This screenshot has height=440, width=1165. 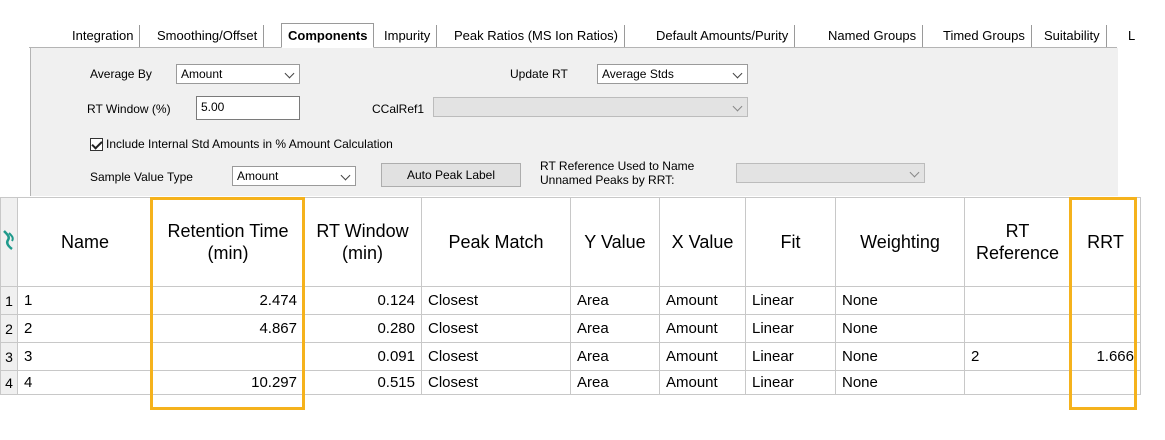 I want to click on sample-value-type-dropdown: Amount, so click(x=294, y=176).